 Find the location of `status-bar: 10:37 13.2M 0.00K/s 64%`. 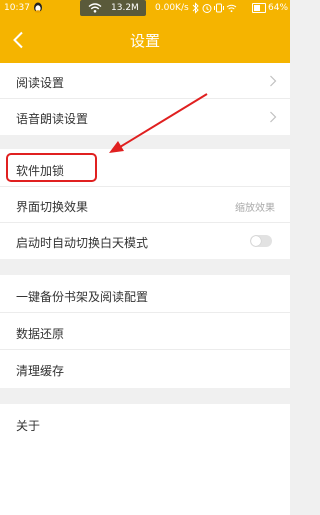

status-bar: 10:37 13.2M 0.00K/s 64% is located at coordinates (145, 8).